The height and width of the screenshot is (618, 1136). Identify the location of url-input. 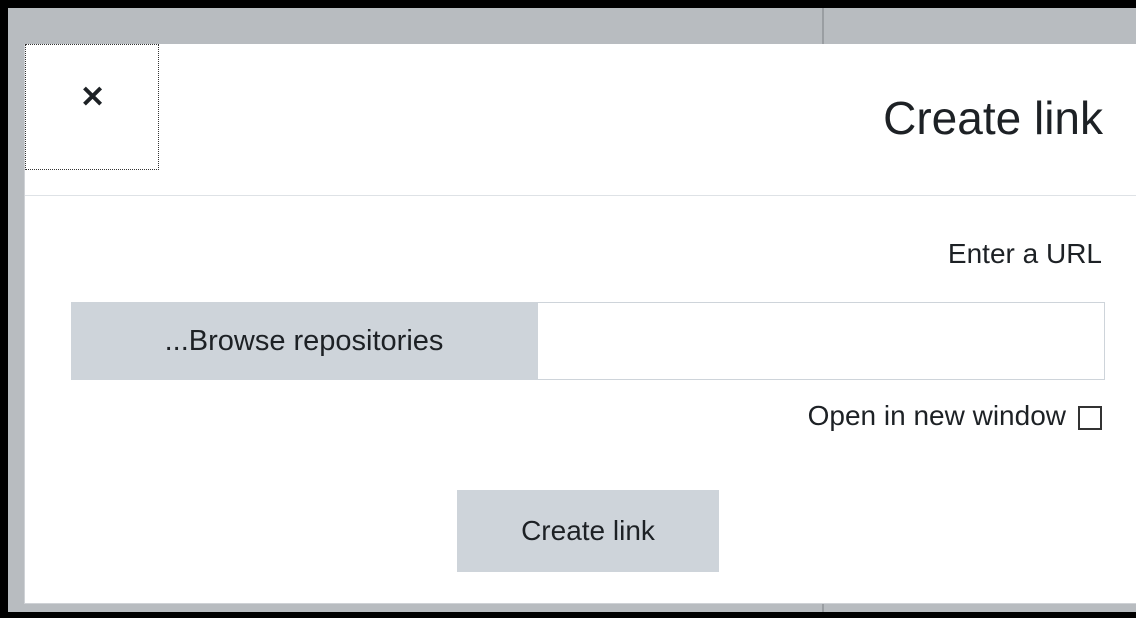
(821, 341).